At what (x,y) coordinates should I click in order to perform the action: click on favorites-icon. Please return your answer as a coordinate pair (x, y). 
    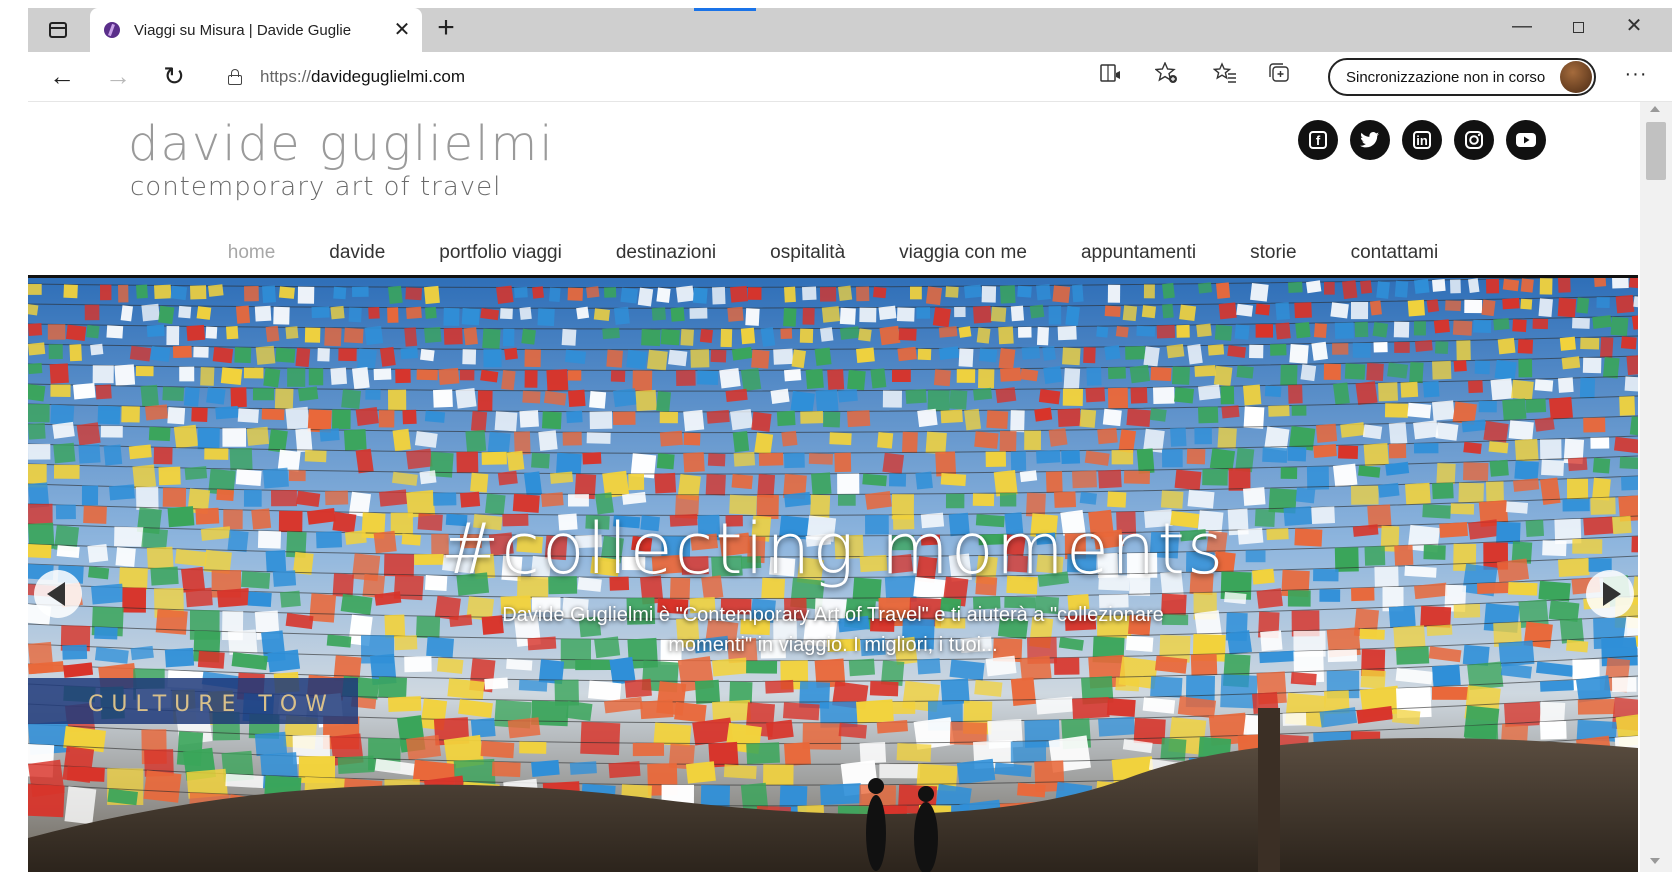
    Looking at the image, I should click on (1225, 77).